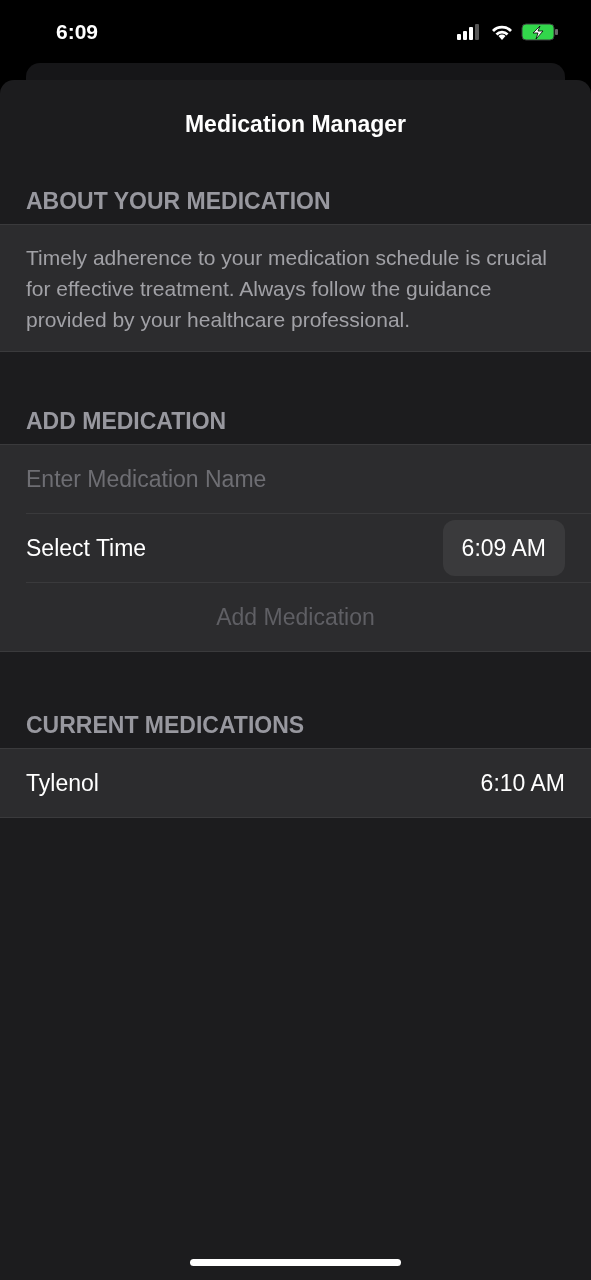 This screenshot has width=591, height=1280. Describe the element at coordinates (62, 783) in the screenshot. I see `medication-name: Tylenol` at that location.